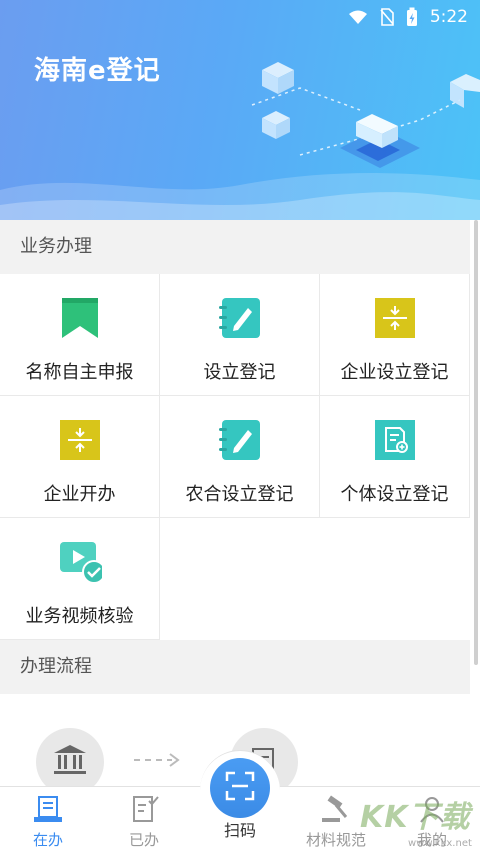  I want to click on business-item-label: 设立登记, so click(239, 372).